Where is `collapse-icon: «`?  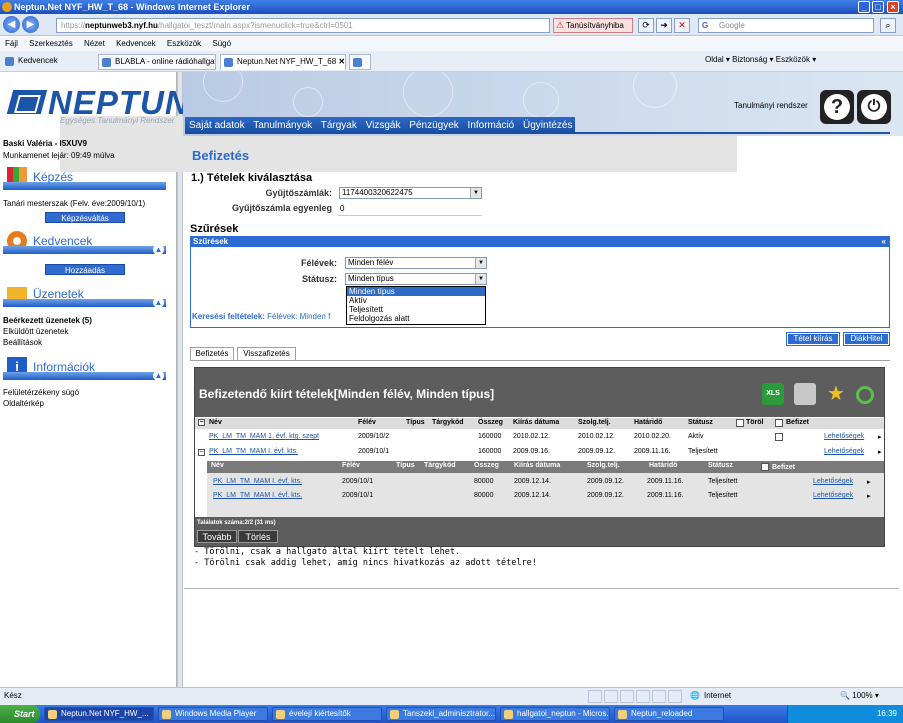
collapse-icon: « is located at coordinates (884, 242).